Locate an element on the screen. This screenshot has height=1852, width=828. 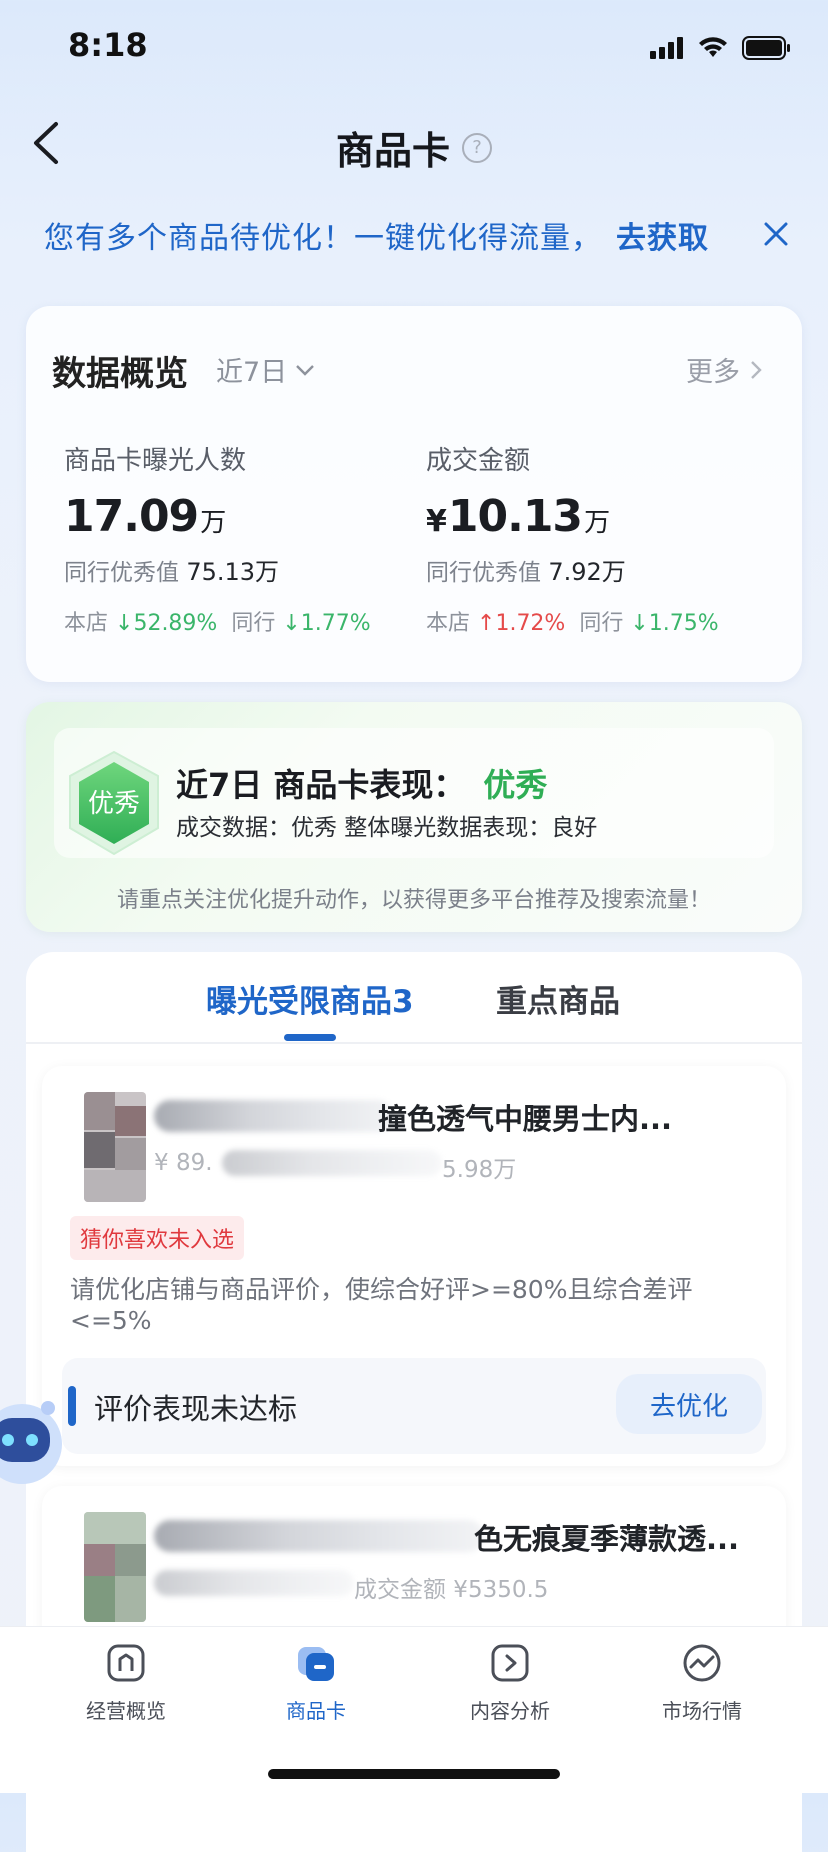
overview-title: 数据概览 is located at coordinates (120, 374).